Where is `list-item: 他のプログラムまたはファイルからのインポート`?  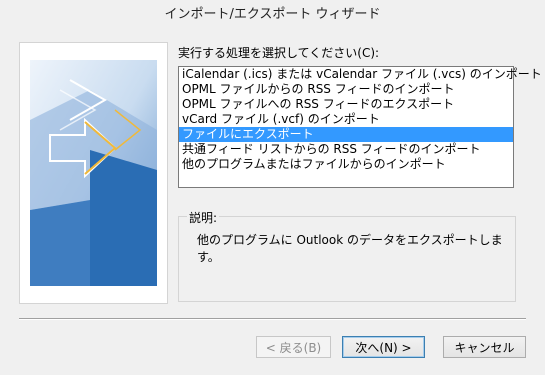
list-item: 他のプログラムまたはファイルからのインポート is located at coordinates (346, 164).